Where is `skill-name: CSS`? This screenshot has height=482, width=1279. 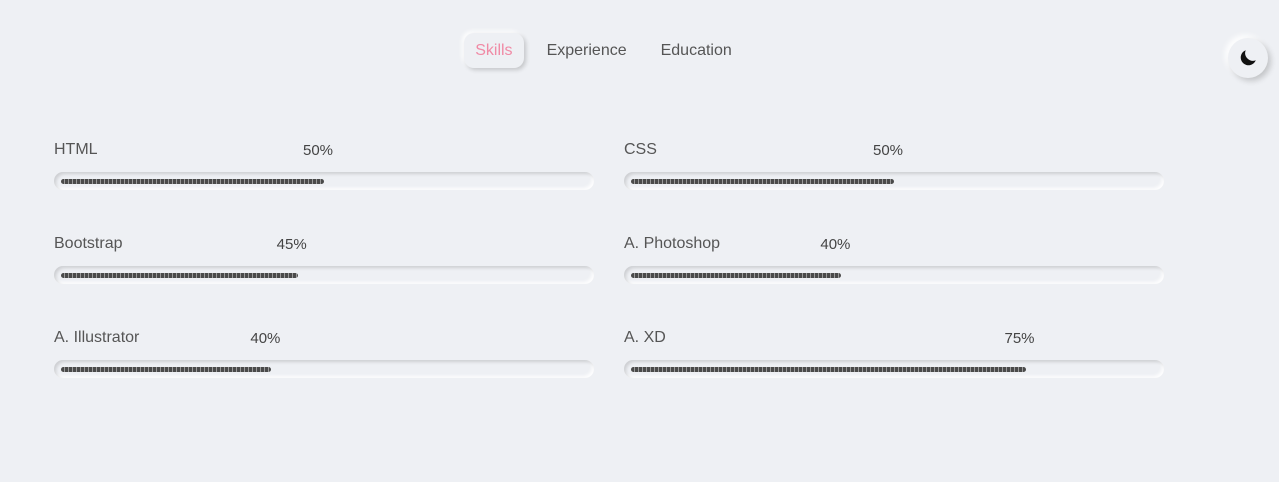
skill-name: CSS is located at coordinates (640, 149).